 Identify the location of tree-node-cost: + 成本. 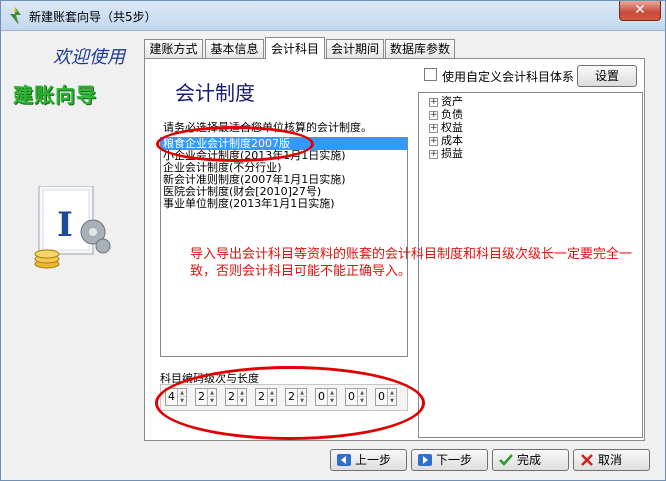
(530, 140).